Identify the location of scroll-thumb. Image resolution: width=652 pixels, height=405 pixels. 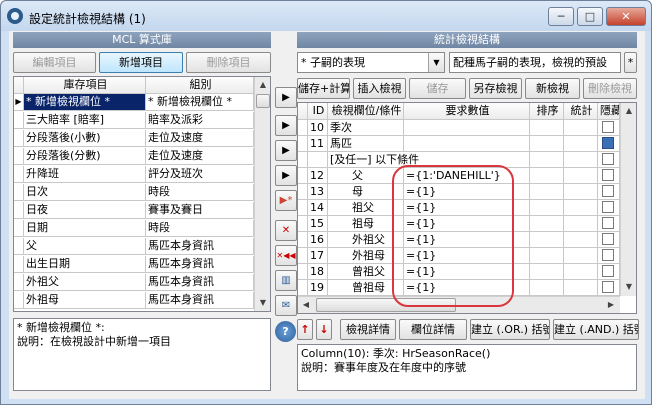
(263, 101).